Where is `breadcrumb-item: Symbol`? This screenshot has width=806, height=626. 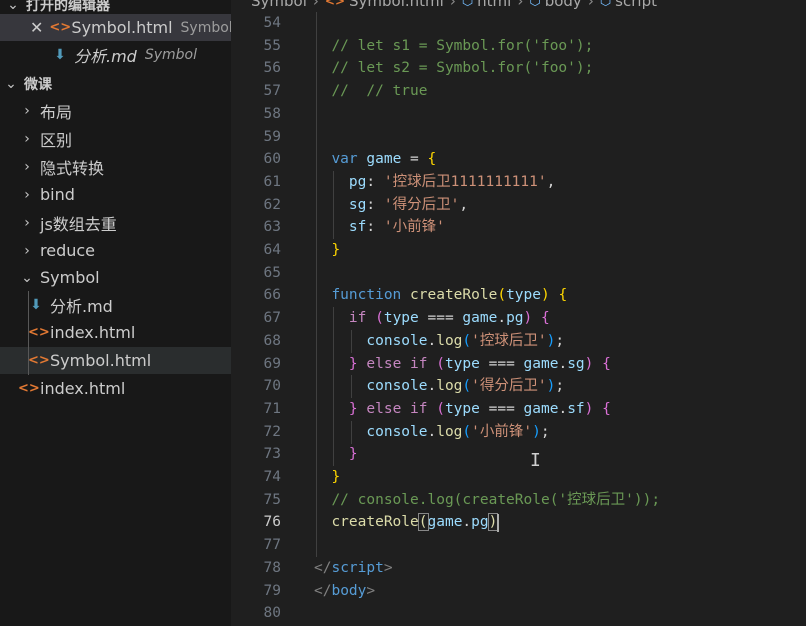 breadcrumb-item: Symbol is located at coordinates (279, 5).